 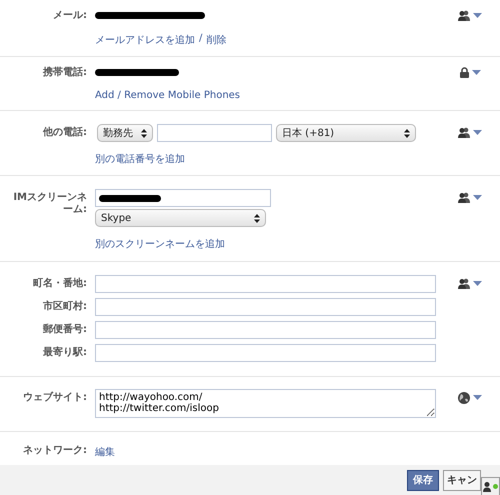 I want to click on field-label: 他の電話:, so click(x=64, y=132).